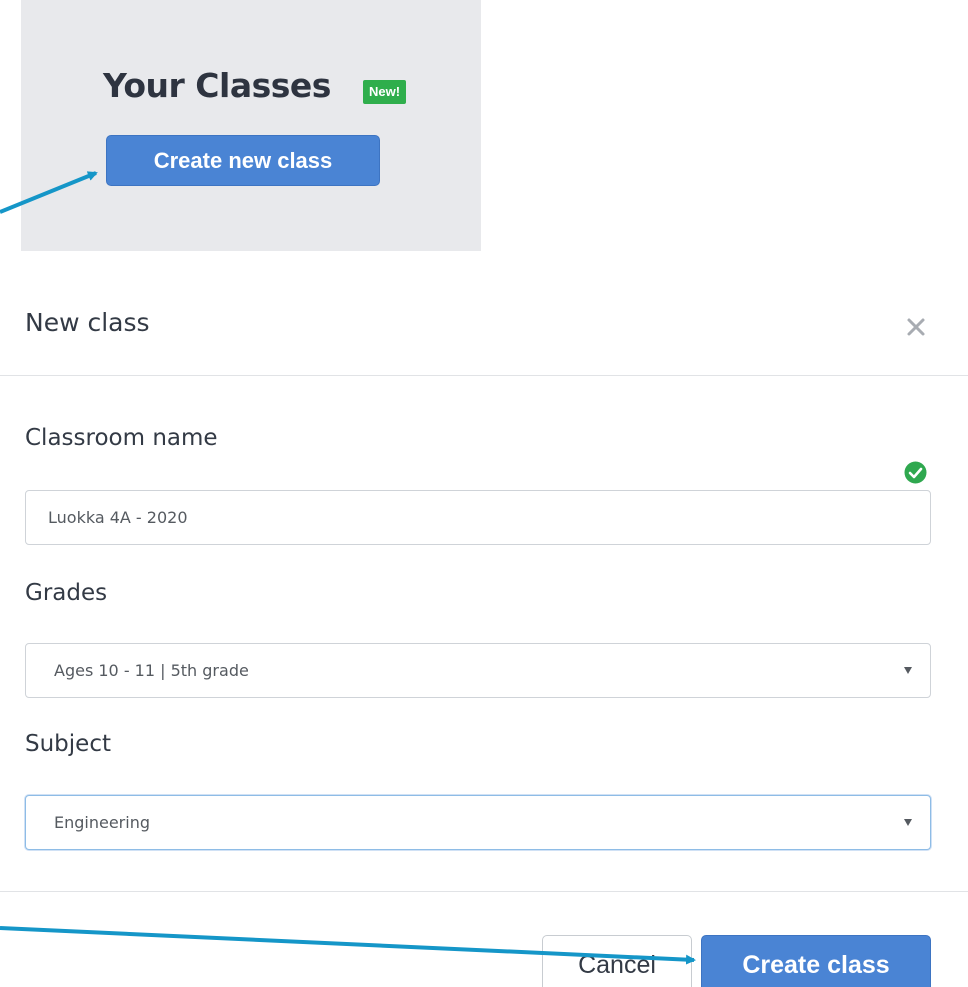  Describe the element at coordinates (87, 322) in the screenshot. I see `modal-title: New class` at that location.